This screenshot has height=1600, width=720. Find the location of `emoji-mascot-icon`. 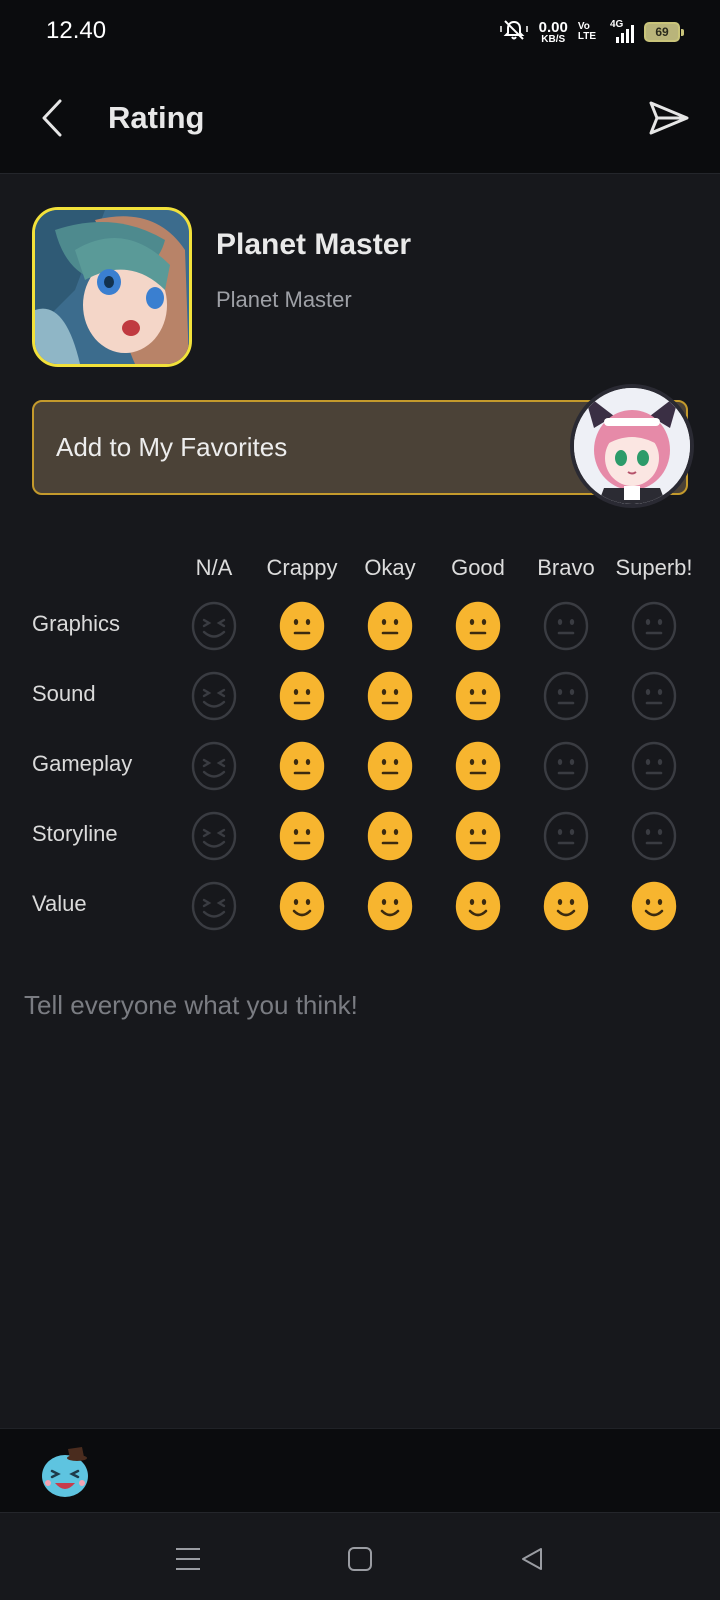

emoji-mascot-icon is located at coordinates (65, 1472).